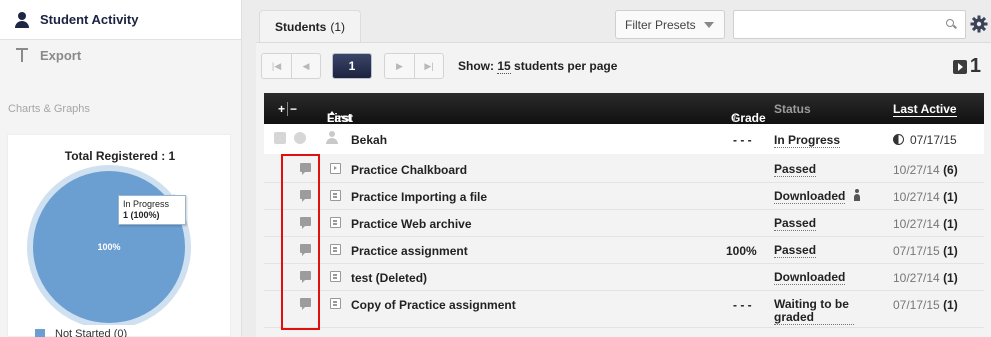  I want to click on search-box, so click(849, 24).